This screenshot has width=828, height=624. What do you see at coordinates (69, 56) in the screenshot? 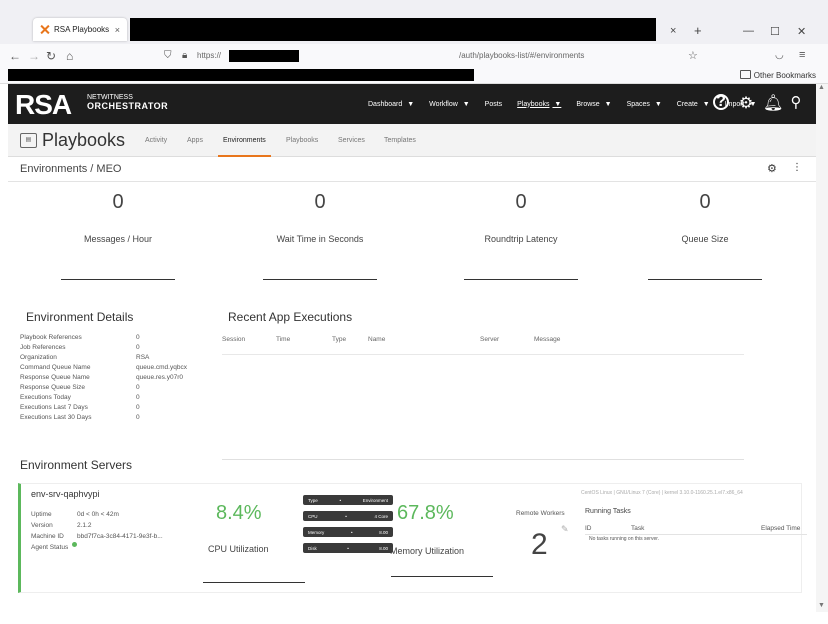
I see `home-icon: ⌂` at bounding box center [69, 56].